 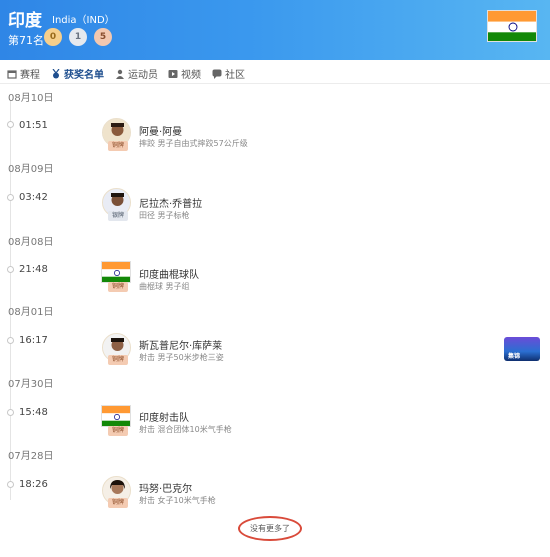 What do you see at coordinates (31, 312) in the screenshot?
I see `date-label: 08月01日` at bounding box center [31, 312].